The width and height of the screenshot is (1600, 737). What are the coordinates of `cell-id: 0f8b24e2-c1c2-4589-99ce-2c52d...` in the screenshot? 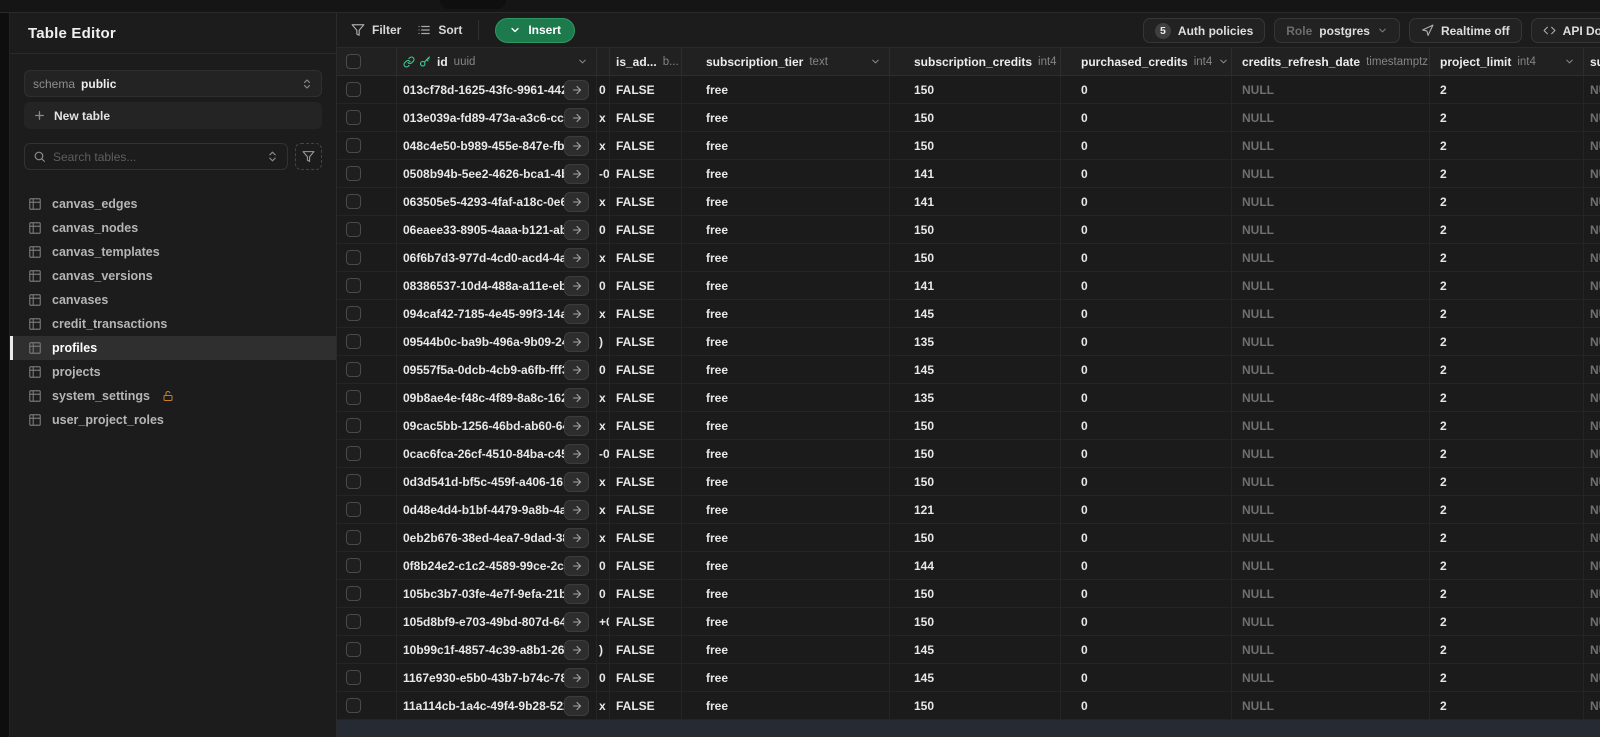 It's located at (497, 565).